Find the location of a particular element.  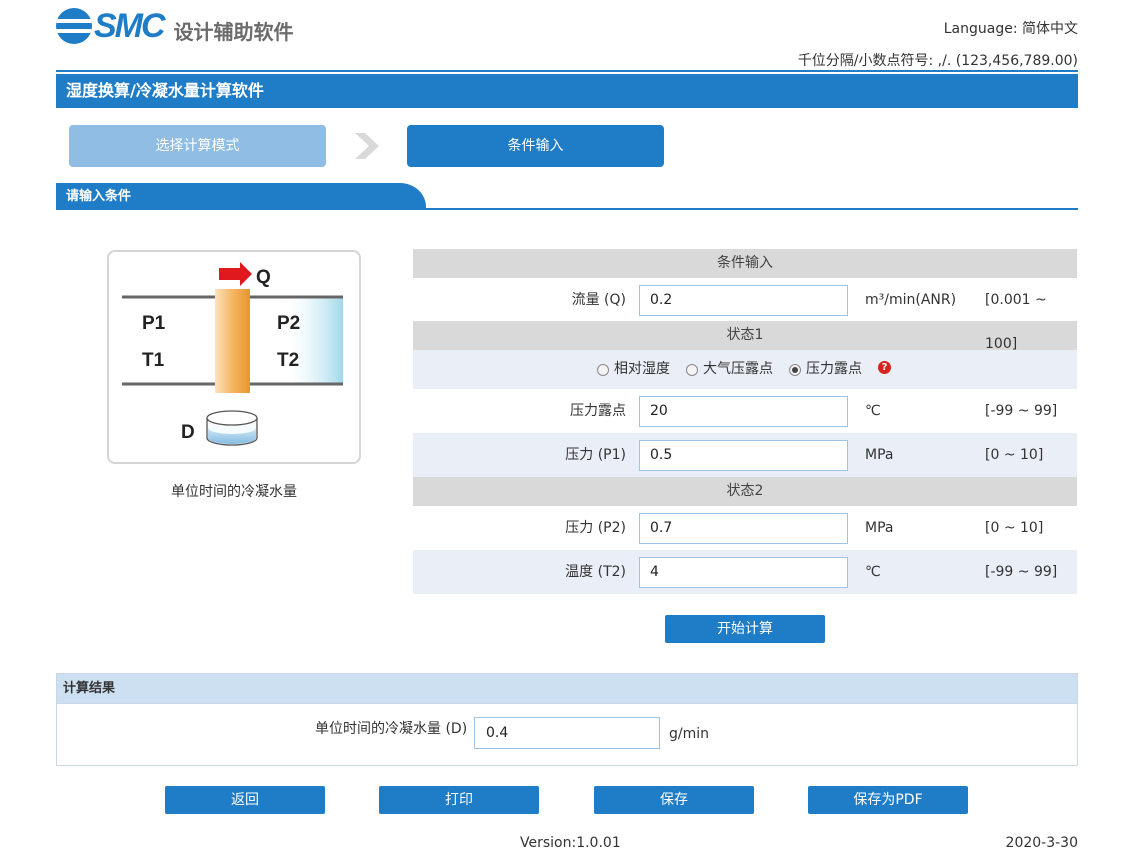

dew-point-input: 20 is located at coordinates (743, 411).